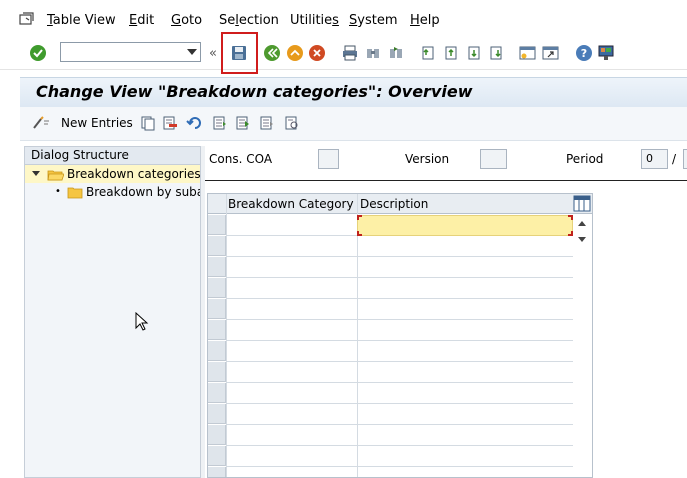 The height and width of the screenshot is (478, 687). Describe the element at coordinates (226, 335) in the screenshot. I see `column-divider` at that location.